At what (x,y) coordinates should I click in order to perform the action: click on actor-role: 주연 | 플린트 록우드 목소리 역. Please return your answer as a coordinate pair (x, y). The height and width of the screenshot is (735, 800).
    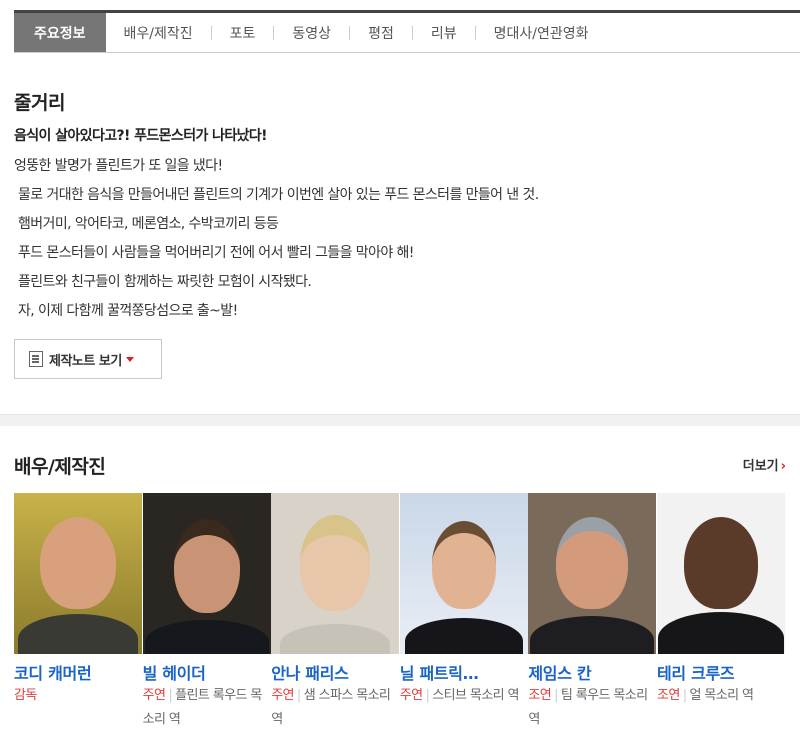
    Looking at the image, I should click on (207, 708).